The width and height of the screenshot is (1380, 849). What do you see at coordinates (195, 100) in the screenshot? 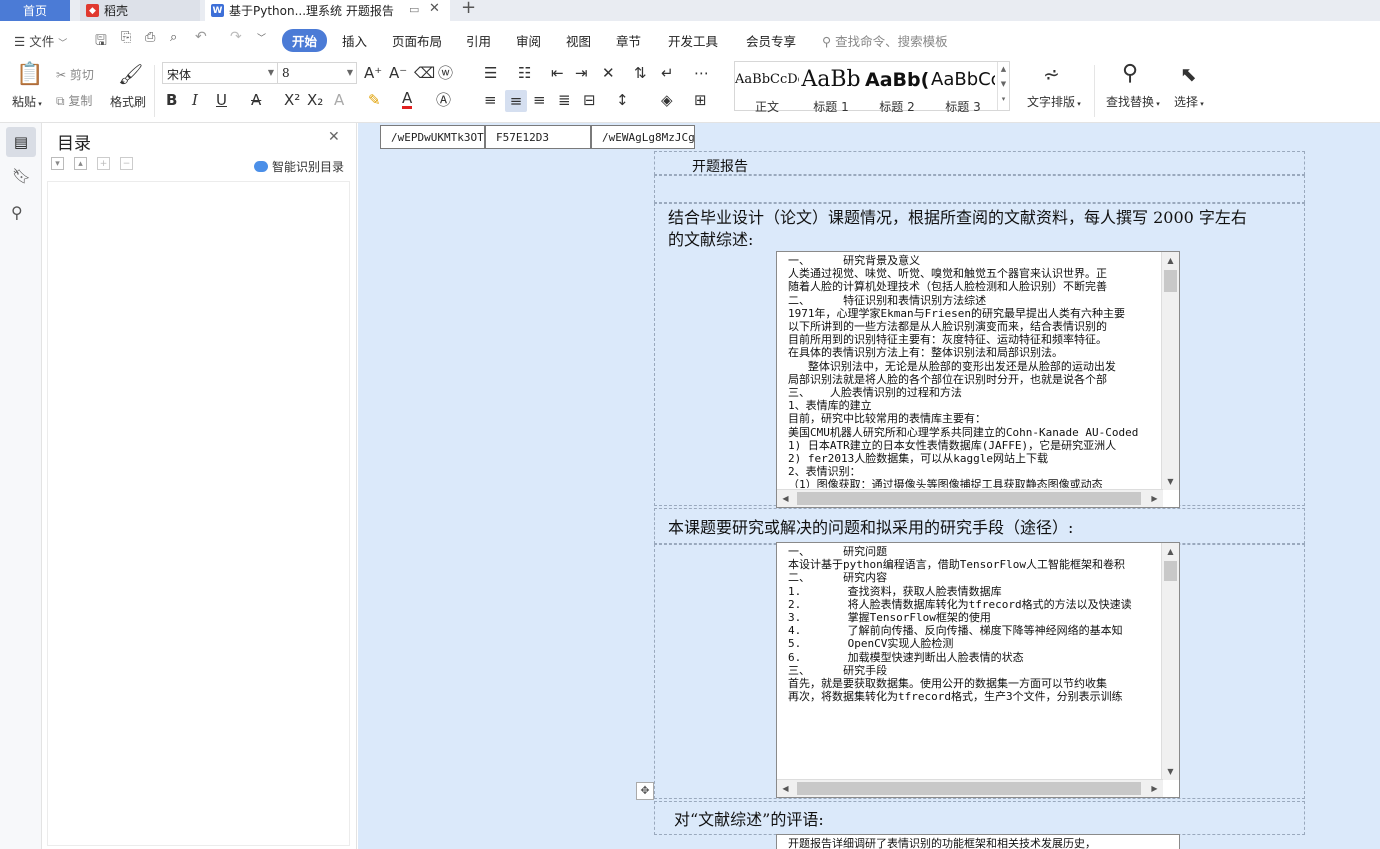
I see `italic-icon: I` at bounding box center [195, 100].